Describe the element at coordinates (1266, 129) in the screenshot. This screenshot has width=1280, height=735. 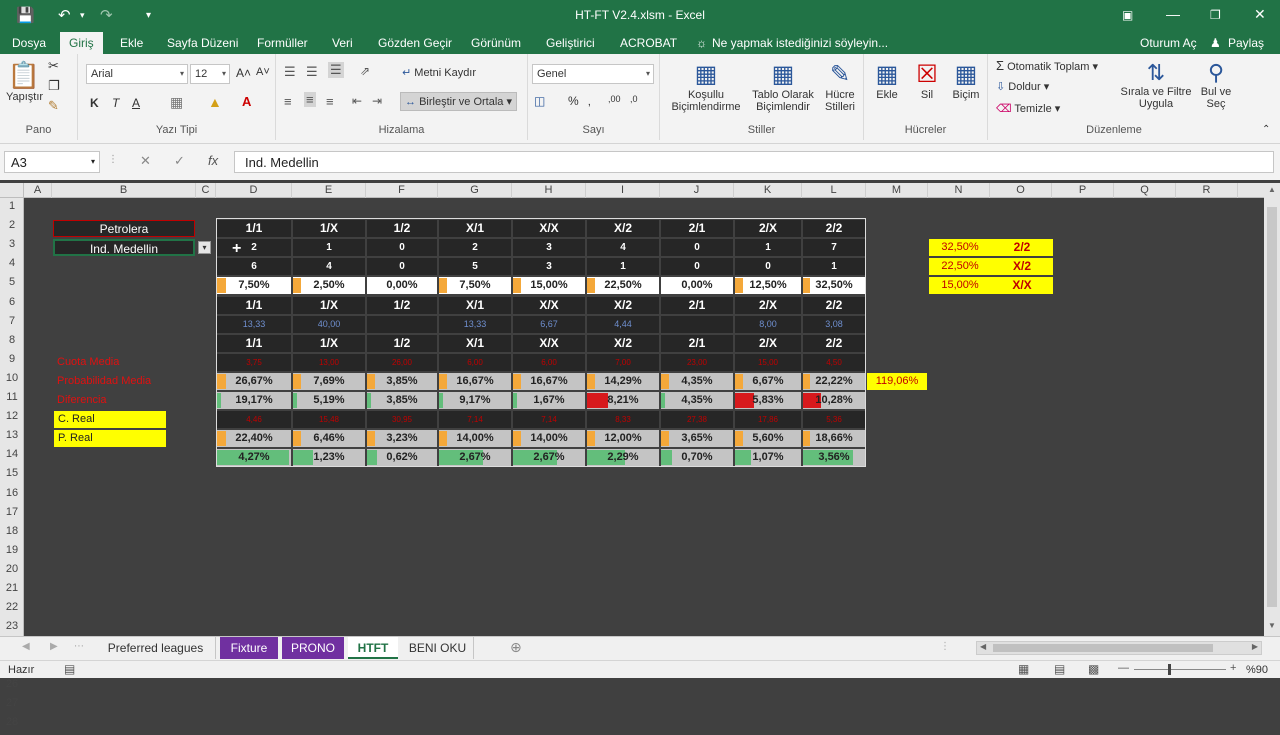
I see `collapse-ribbon-icon: ⌃` at that location.